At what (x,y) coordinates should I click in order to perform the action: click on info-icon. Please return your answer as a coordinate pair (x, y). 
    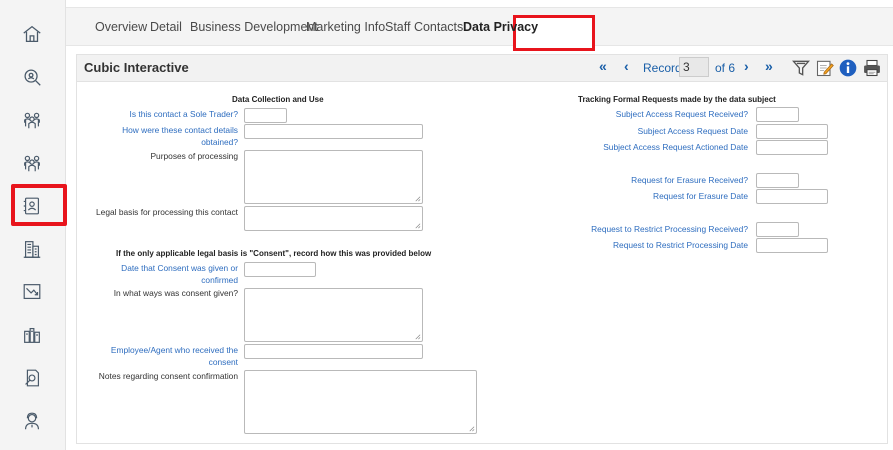
    Looking at the image, I should click on (848, 68).